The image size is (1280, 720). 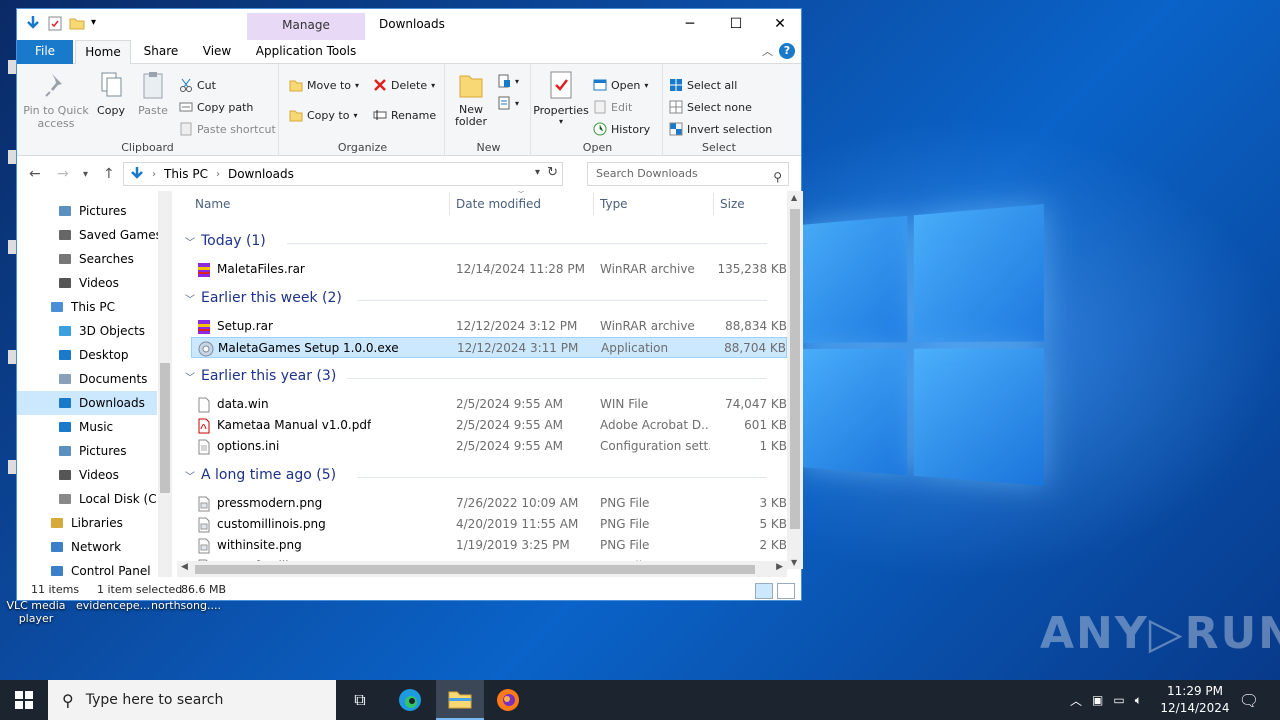 What do you see at coordinates (161, 52) in the screenshot?
I see `tab-share: Share` at bounding box center [161, 52].